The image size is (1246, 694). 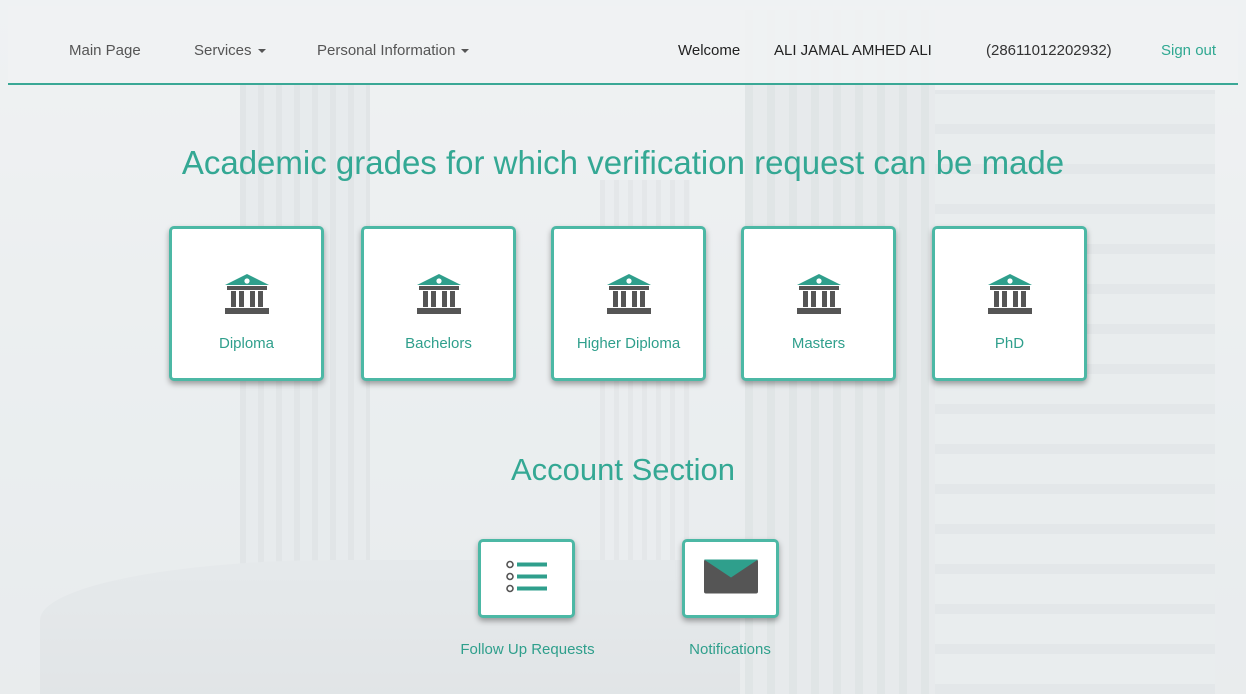 I want to click on grade-label: Diploma, so click(x=246, y=343).